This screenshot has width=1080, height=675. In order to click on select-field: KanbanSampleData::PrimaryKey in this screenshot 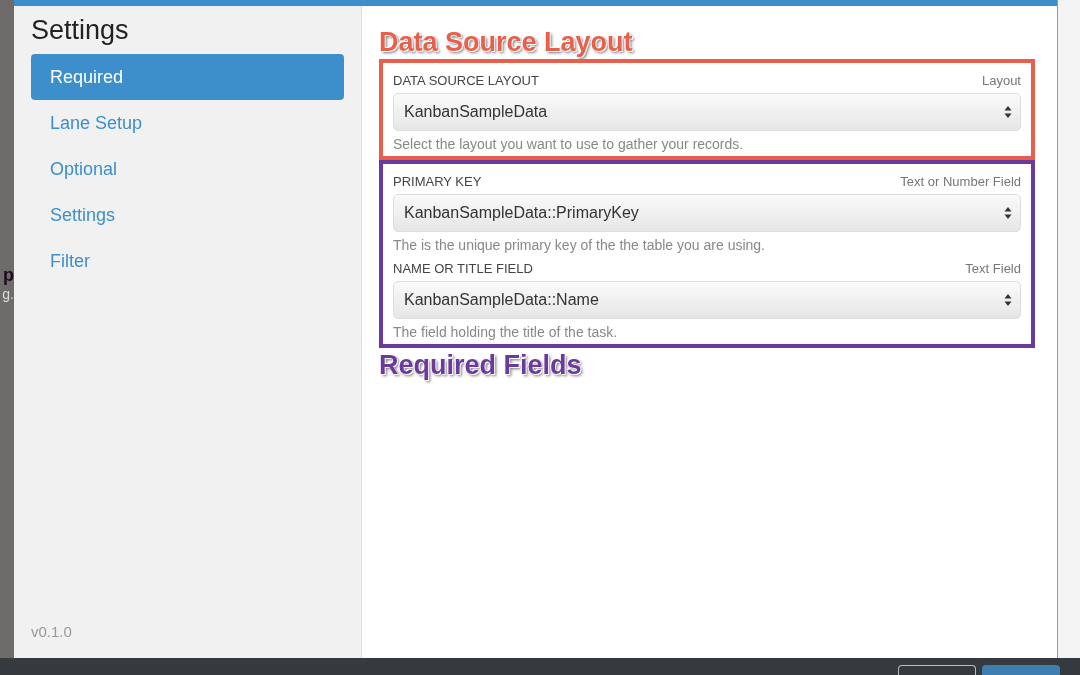, I will do `click(707, 213)`.